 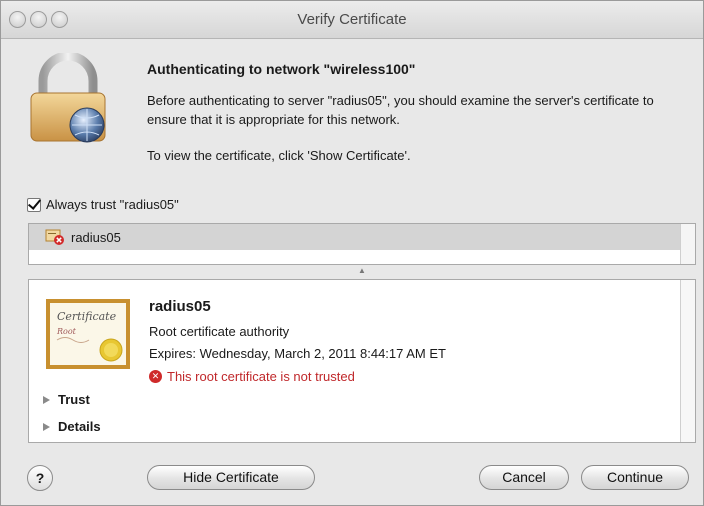 What do you see at coordinates (635, 477) in the screenshot?
I see `continue-button: Continue` at bounding box center [635, 477].